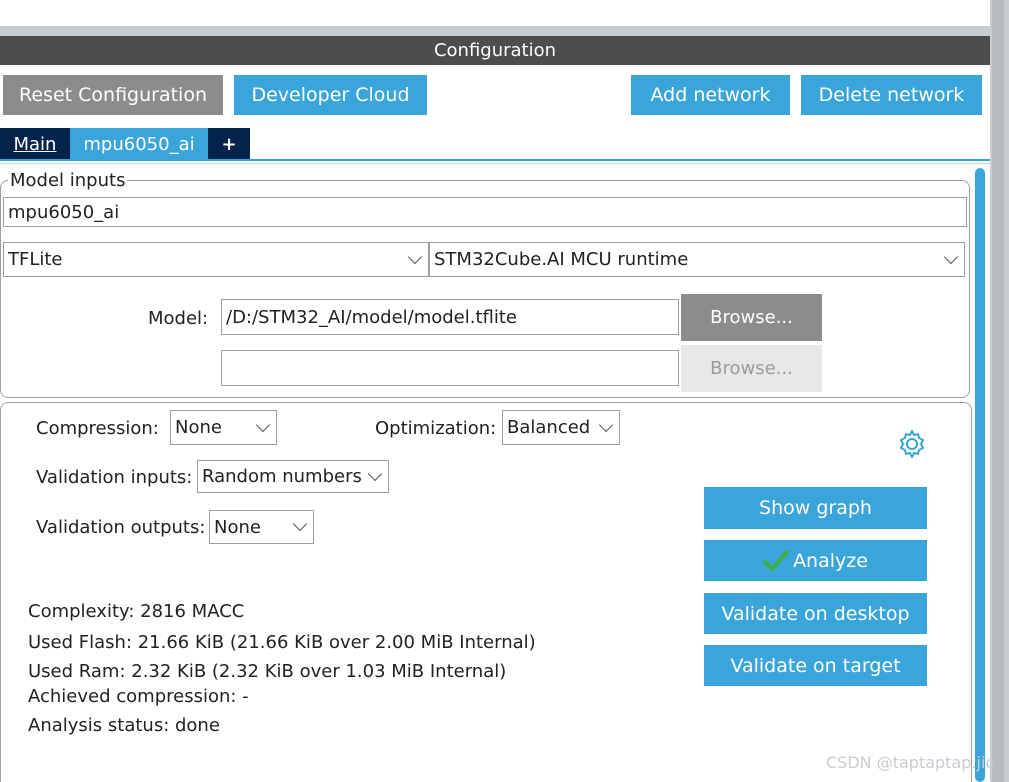 The width and height of the screenshot is (1009, 782). What do you see at coordinates (776, 560) in the screenshot?
I see `checkmark-icon` at bounding box center [776, 560].